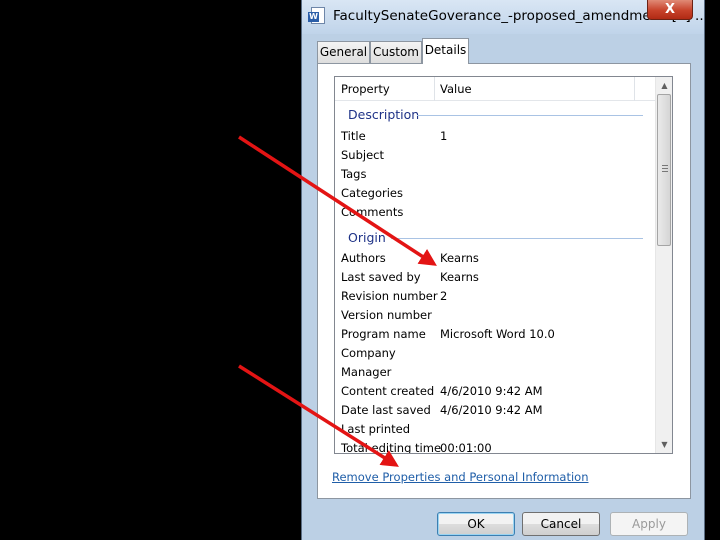 Image resolution: width=720 pixels, height=540 pixels. I want to click on property-row: Version number, so click(495, 315).